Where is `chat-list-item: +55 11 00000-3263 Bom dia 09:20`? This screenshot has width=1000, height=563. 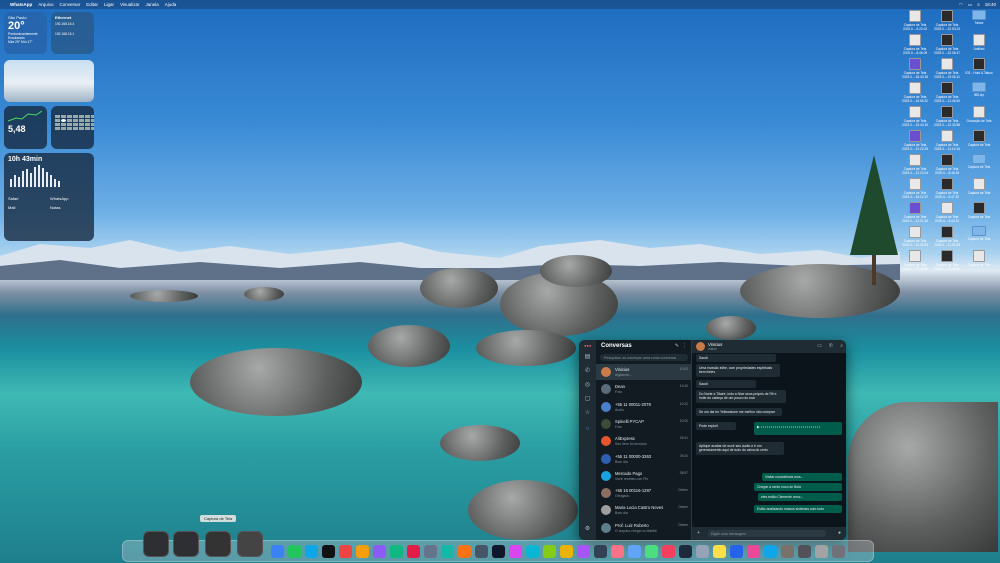
chat-list-item: +55 11 00000-3263 Bom dia 09:20 is located at coordinates (644, 459).